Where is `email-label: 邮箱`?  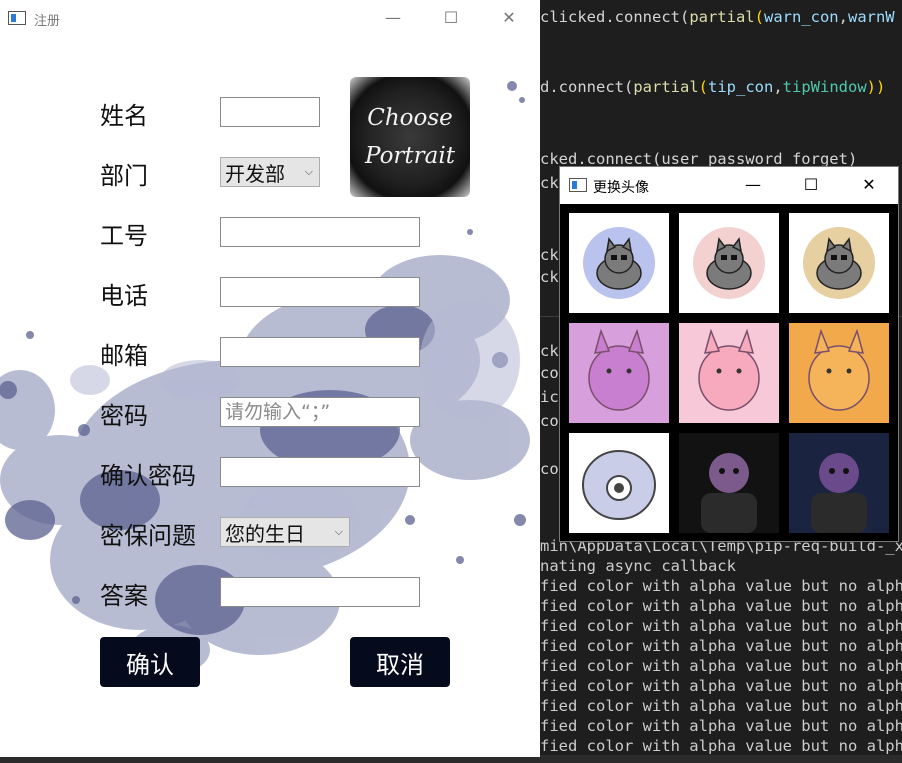 email-label: 邮箱 is located at coordinates (124, 356).